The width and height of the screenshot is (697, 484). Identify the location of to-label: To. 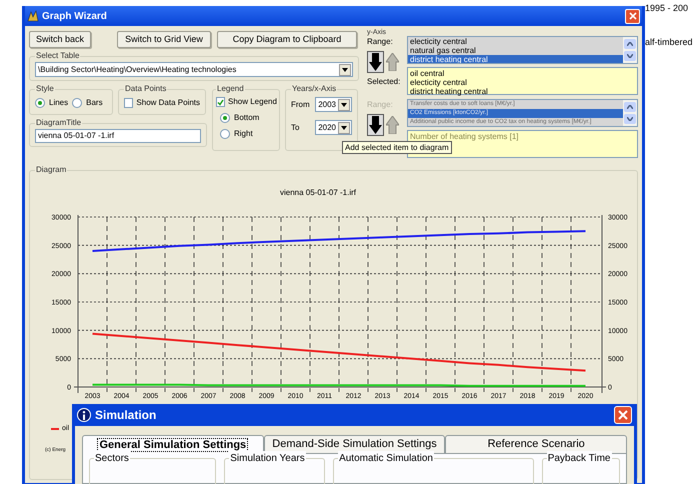
(295, 128).